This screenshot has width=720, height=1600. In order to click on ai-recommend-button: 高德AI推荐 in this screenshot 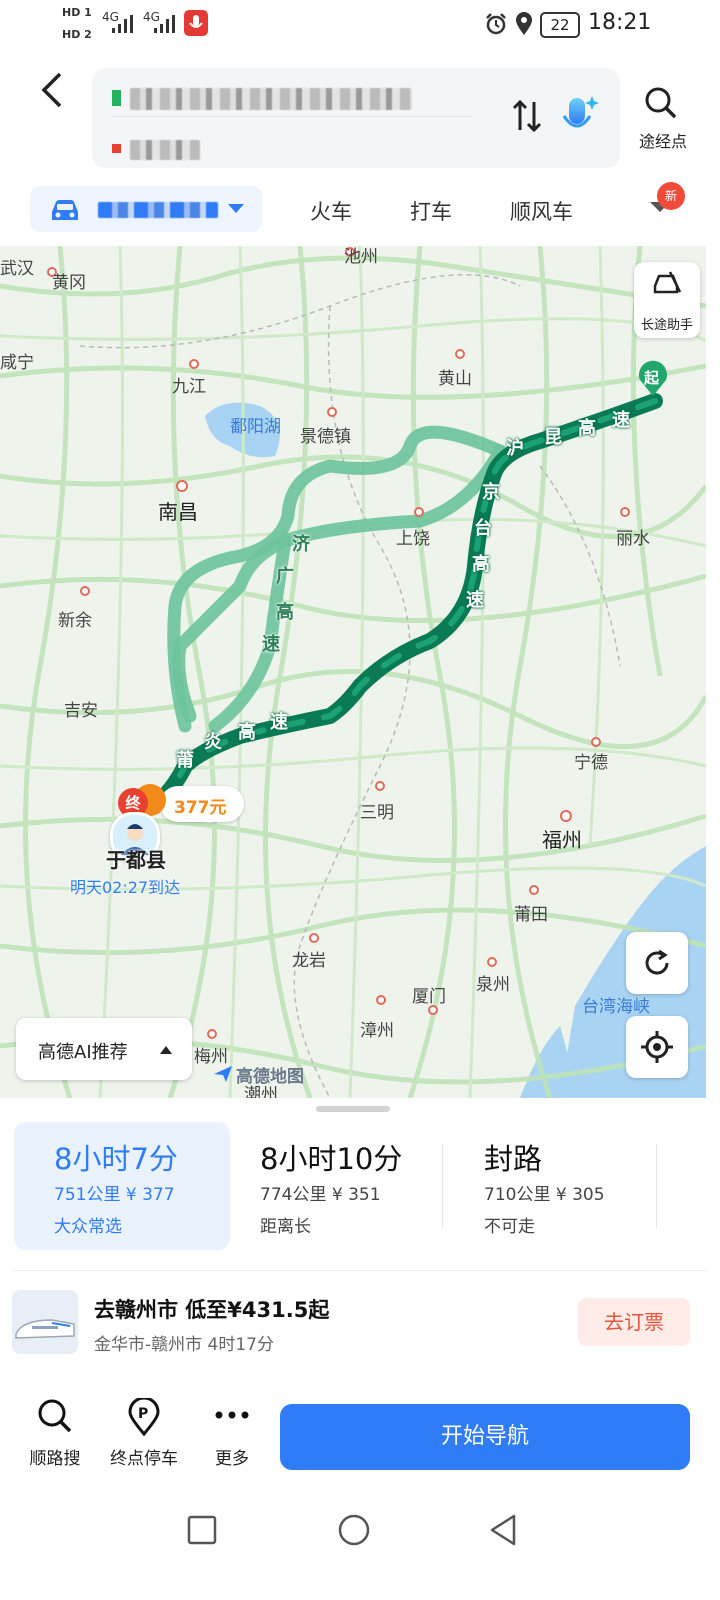, I will do `click(104, 1049)`.